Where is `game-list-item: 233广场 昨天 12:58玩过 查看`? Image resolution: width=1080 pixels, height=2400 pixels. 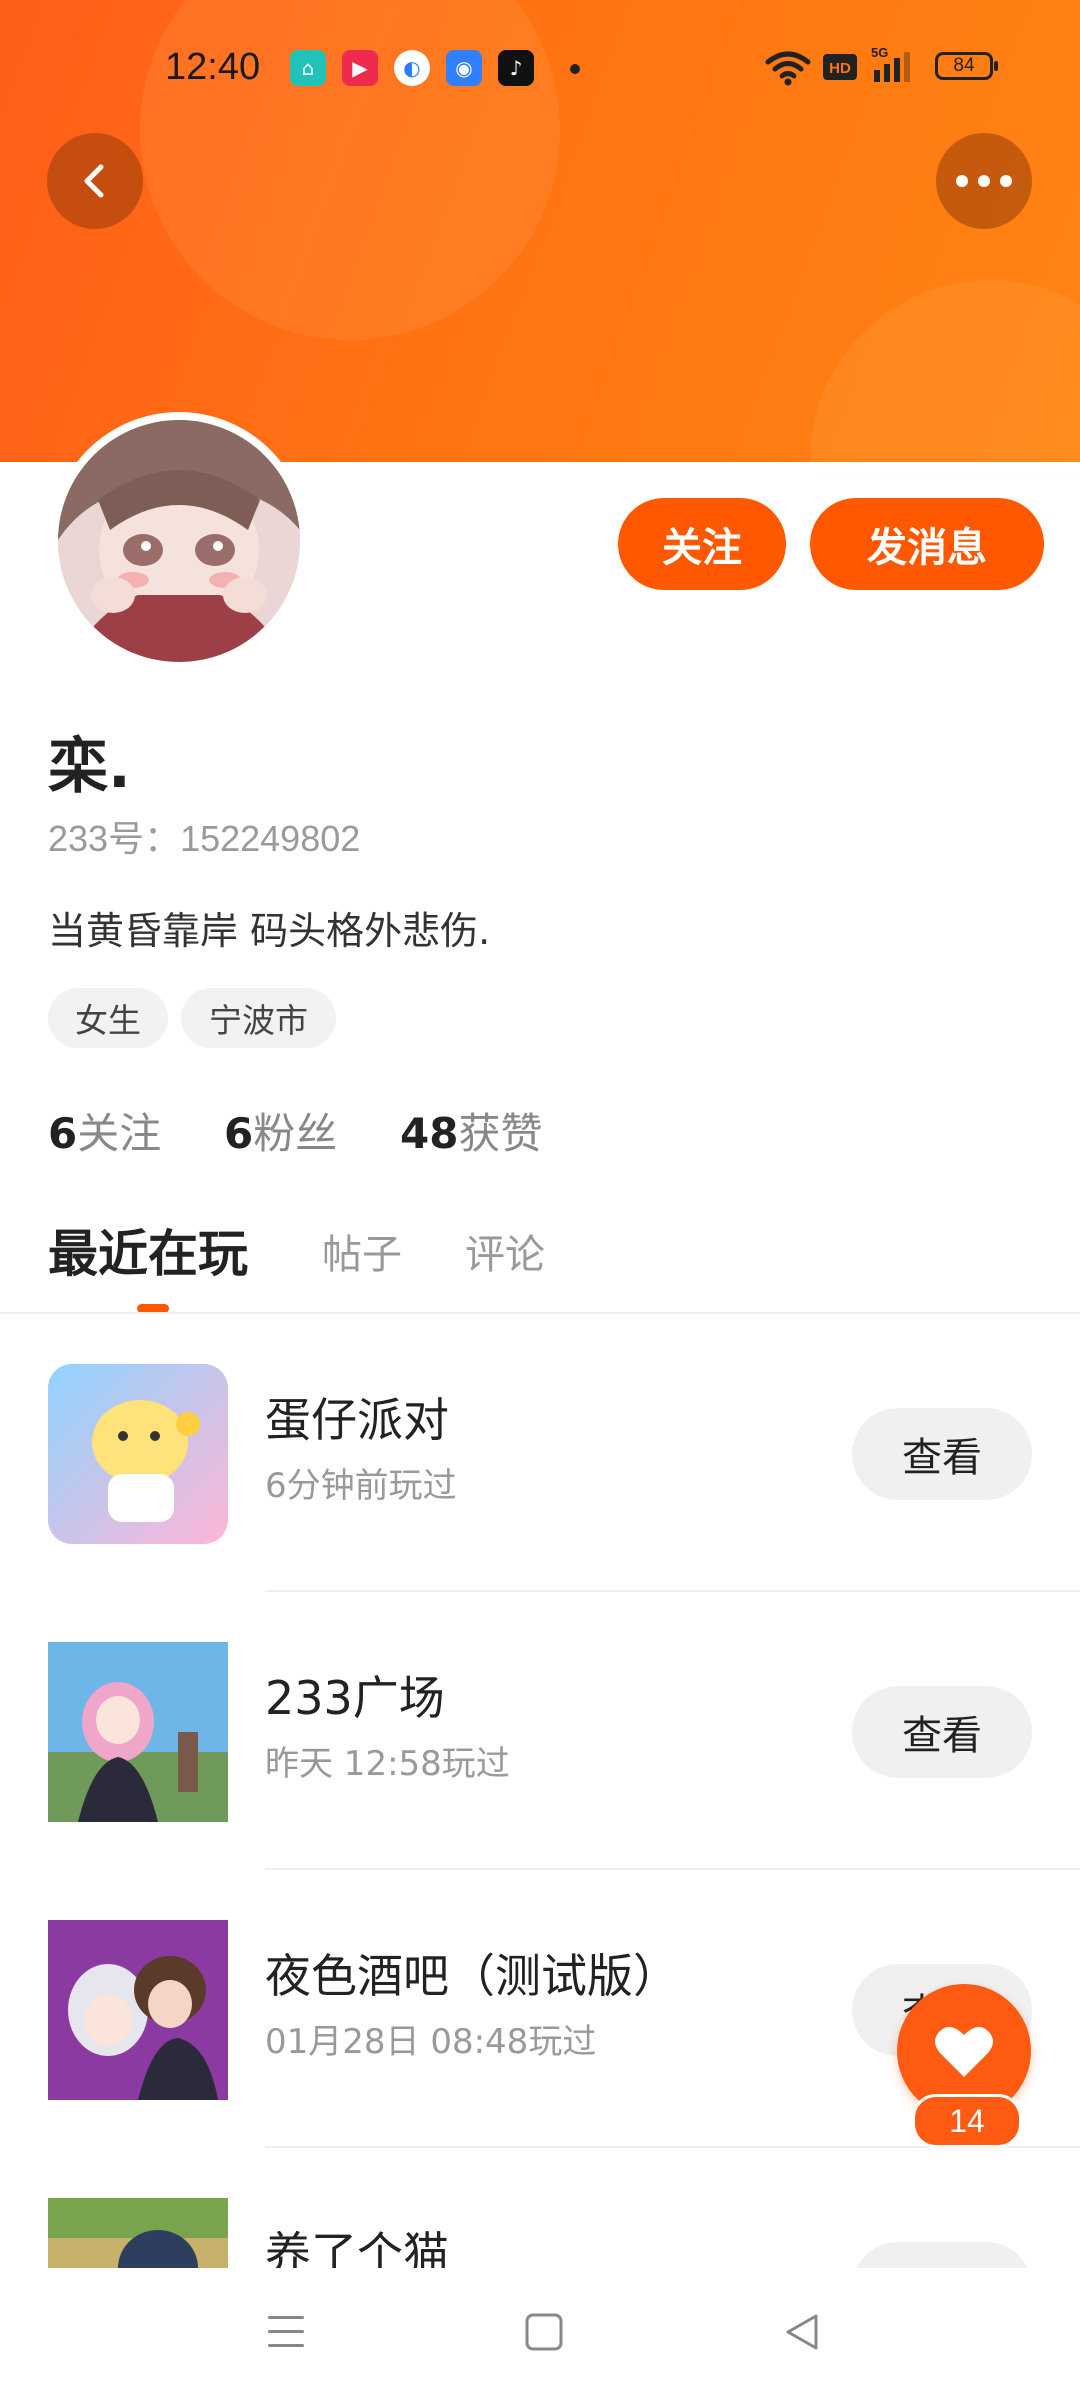
game-list-item: 233广场 昨天 12:58玩过 查看 is located at coordinates (540, 1731).